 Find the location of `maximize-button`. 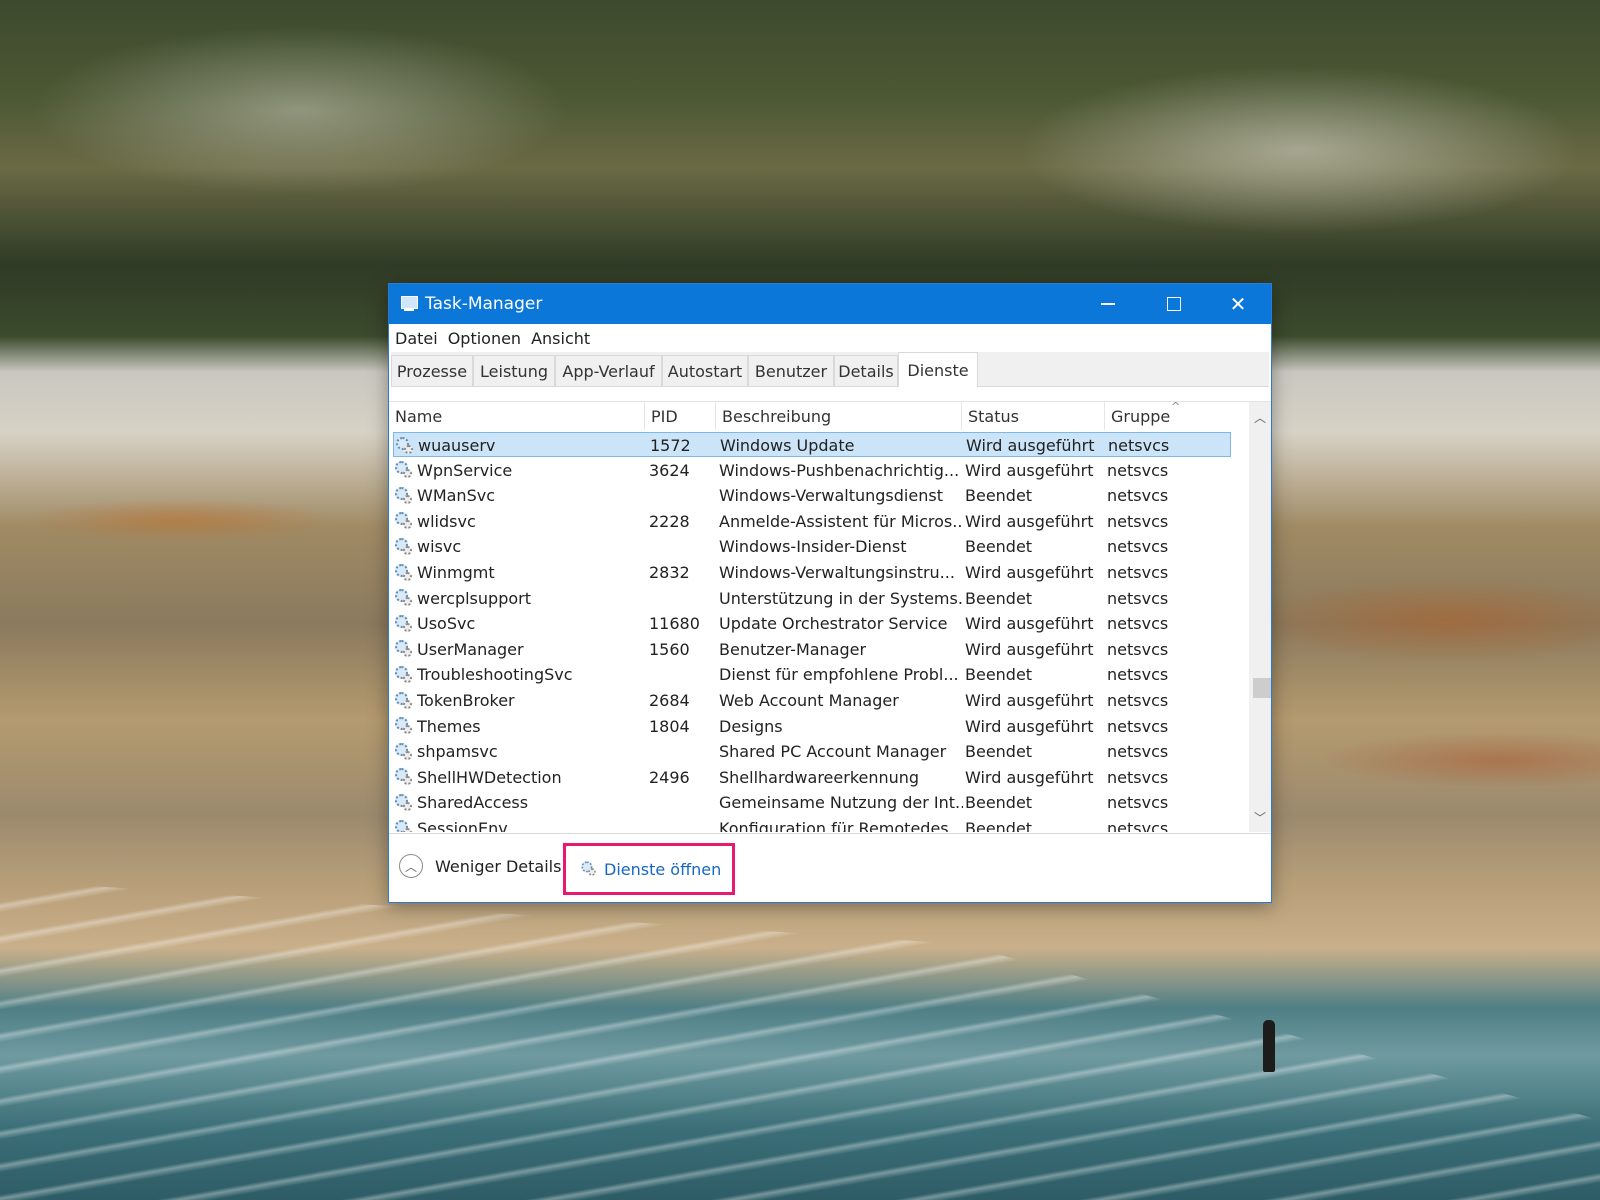

maximize-button is located at coordinates (1174, 304).